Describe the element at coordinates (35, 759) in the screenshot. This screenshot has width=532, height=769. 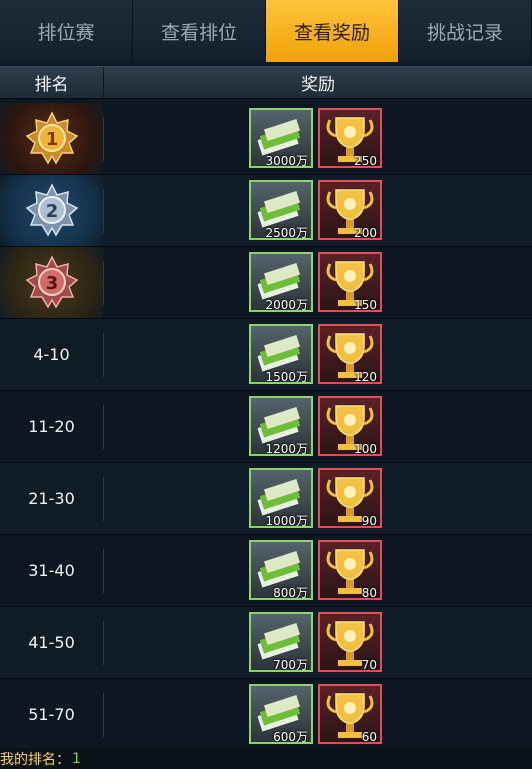
I see `my-rank-label: 我的排名：` at that location.